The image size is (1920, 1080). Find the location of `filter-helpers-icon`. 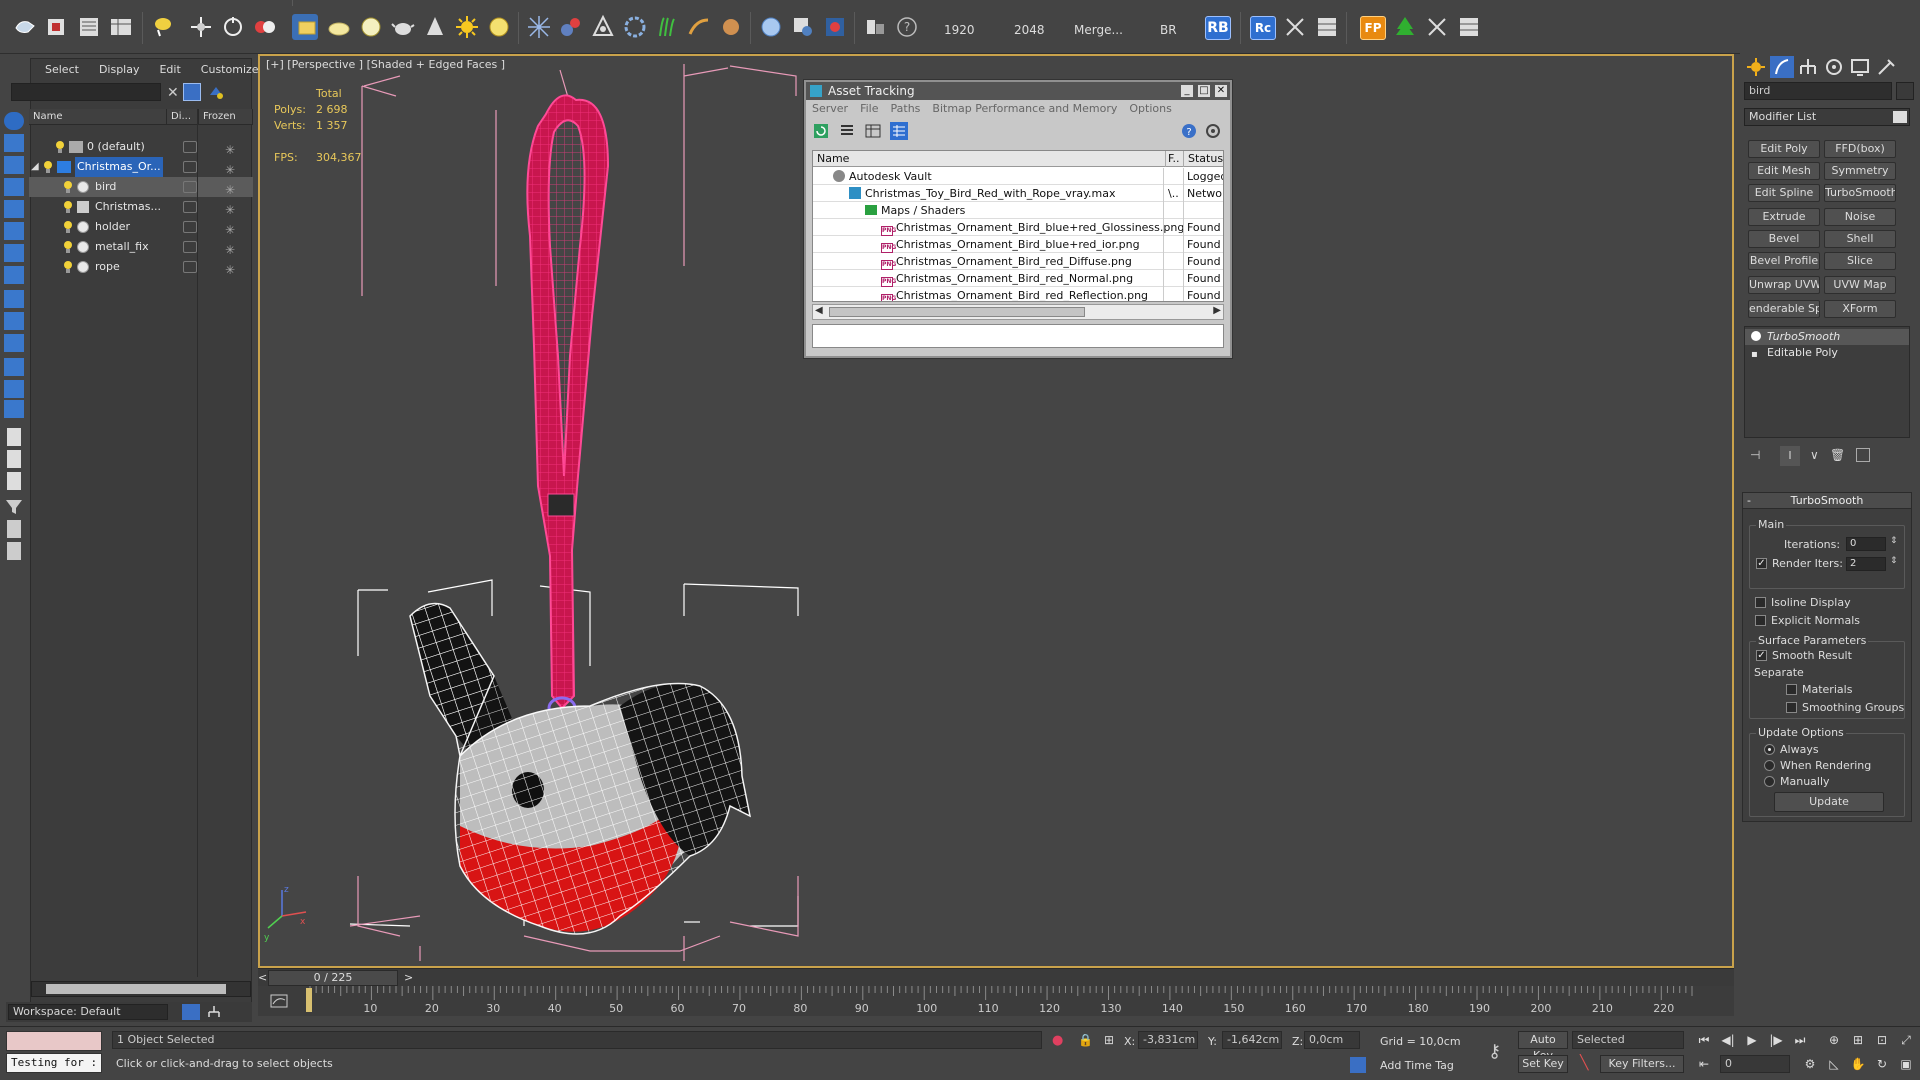

filter-helpers-icon is located at coordinates (14, 389).